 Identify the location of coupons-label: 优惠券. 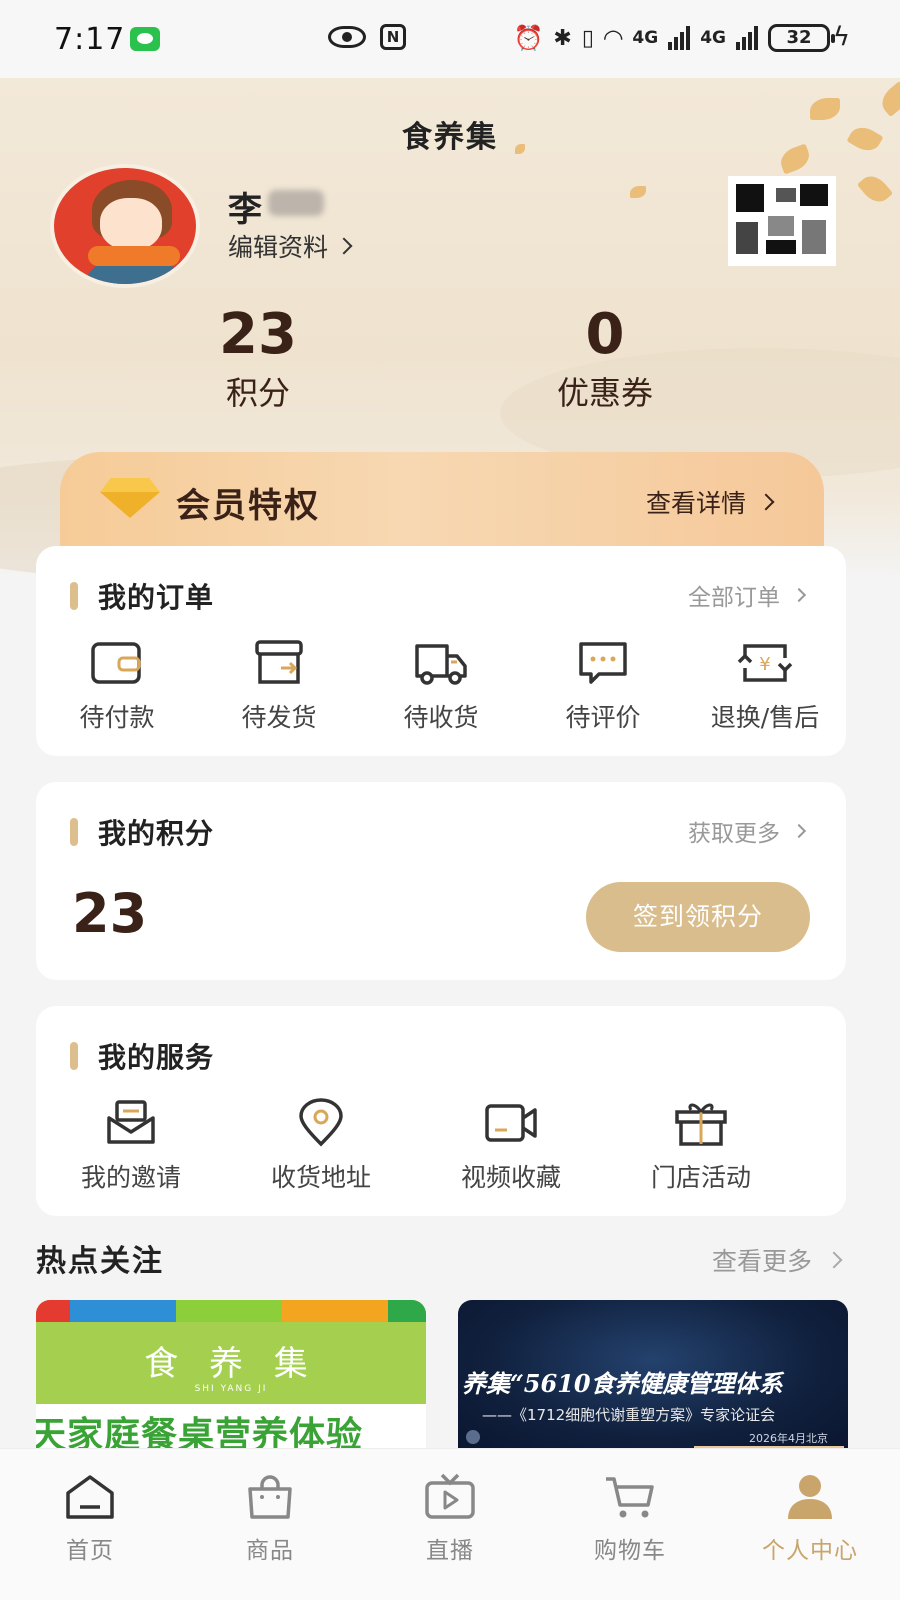
(604, 393).